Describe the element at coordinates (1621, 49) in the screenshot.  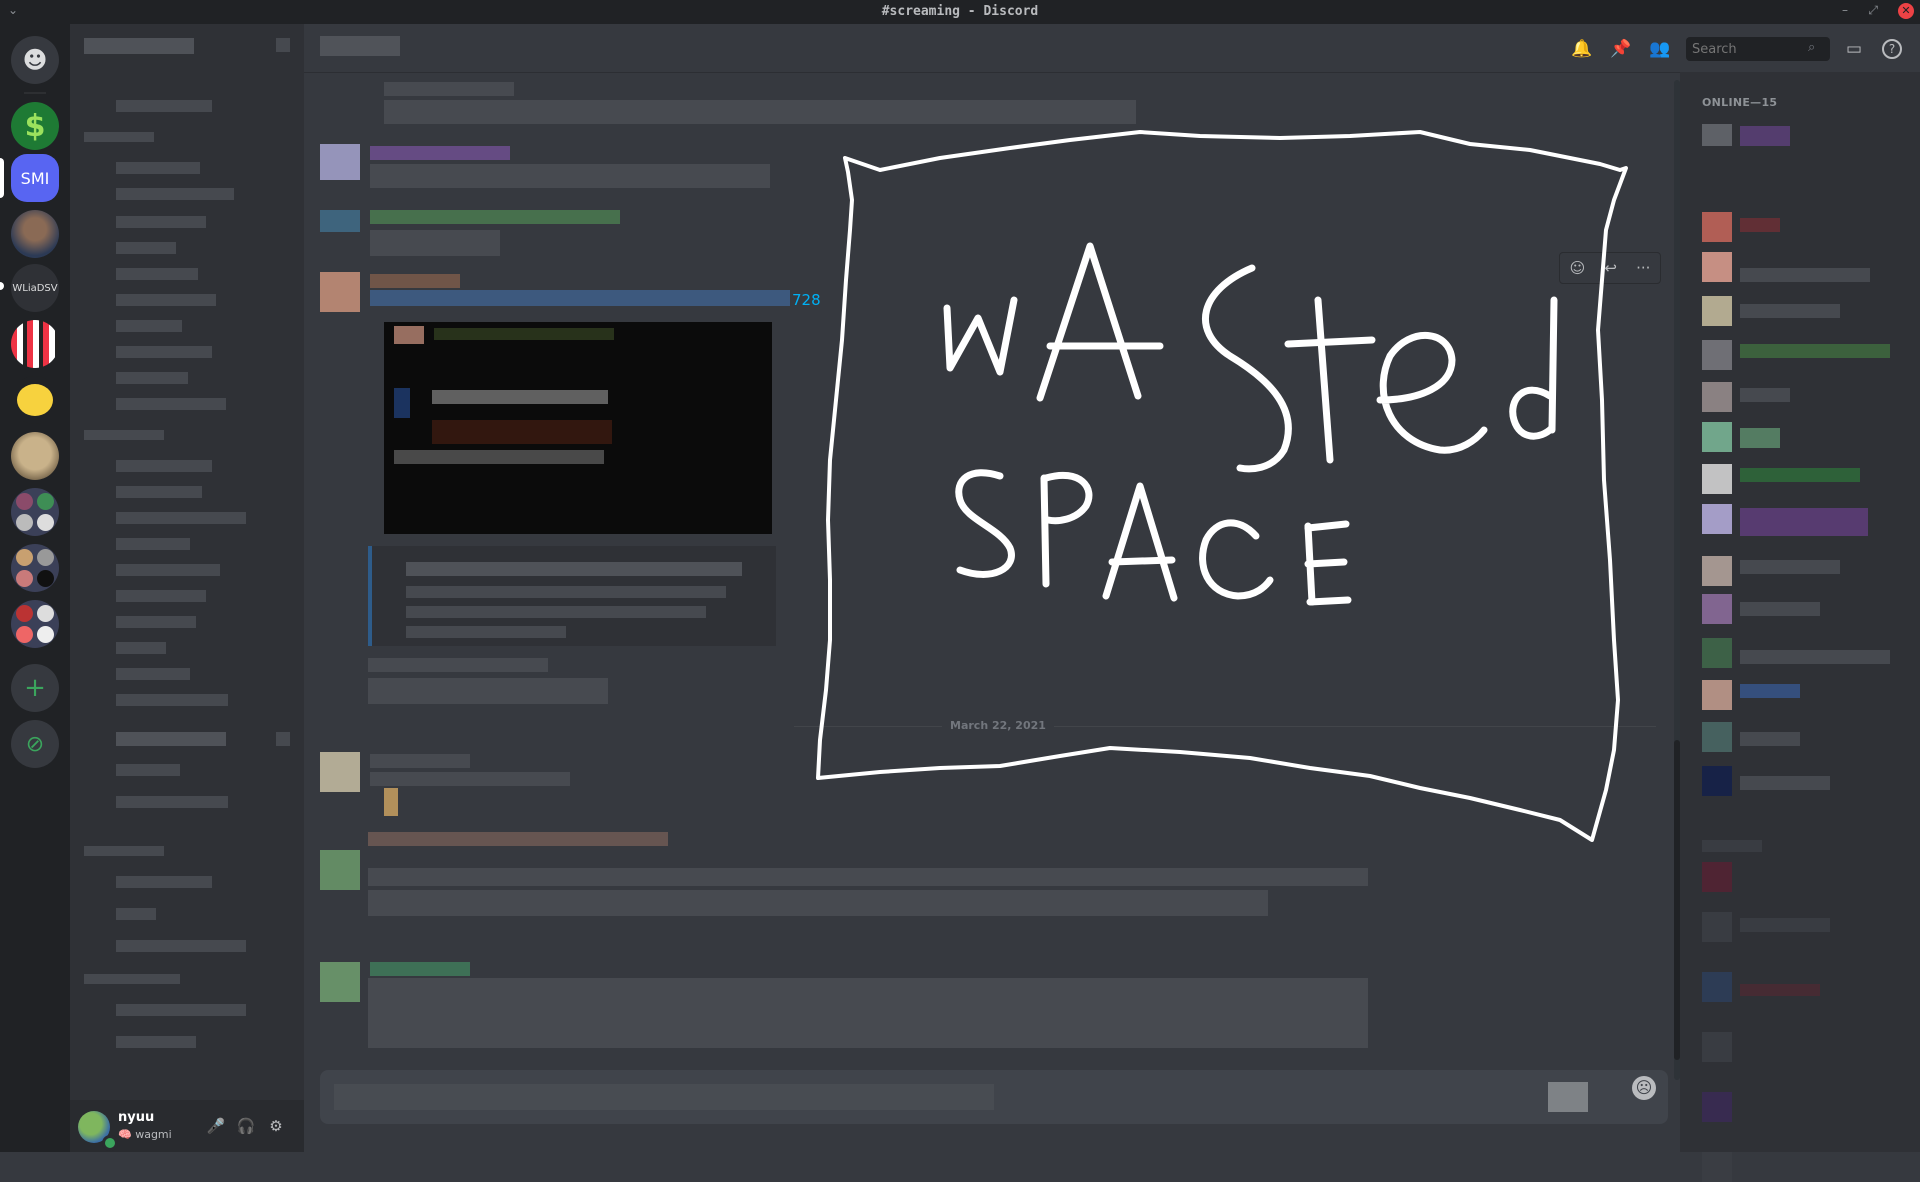
I see `pin-icon: 📌` at that location.